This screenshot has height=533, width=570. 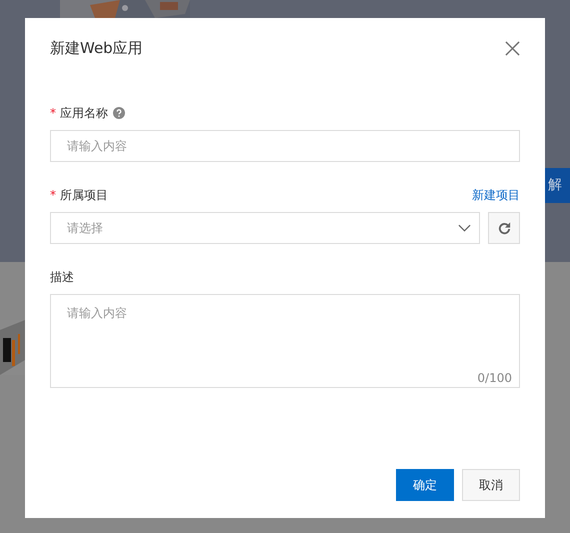 What do you see at coordinates (496, 195) in the screenshot?
I see `new-project-link: 新建项目` at bounding box center [496, 195].